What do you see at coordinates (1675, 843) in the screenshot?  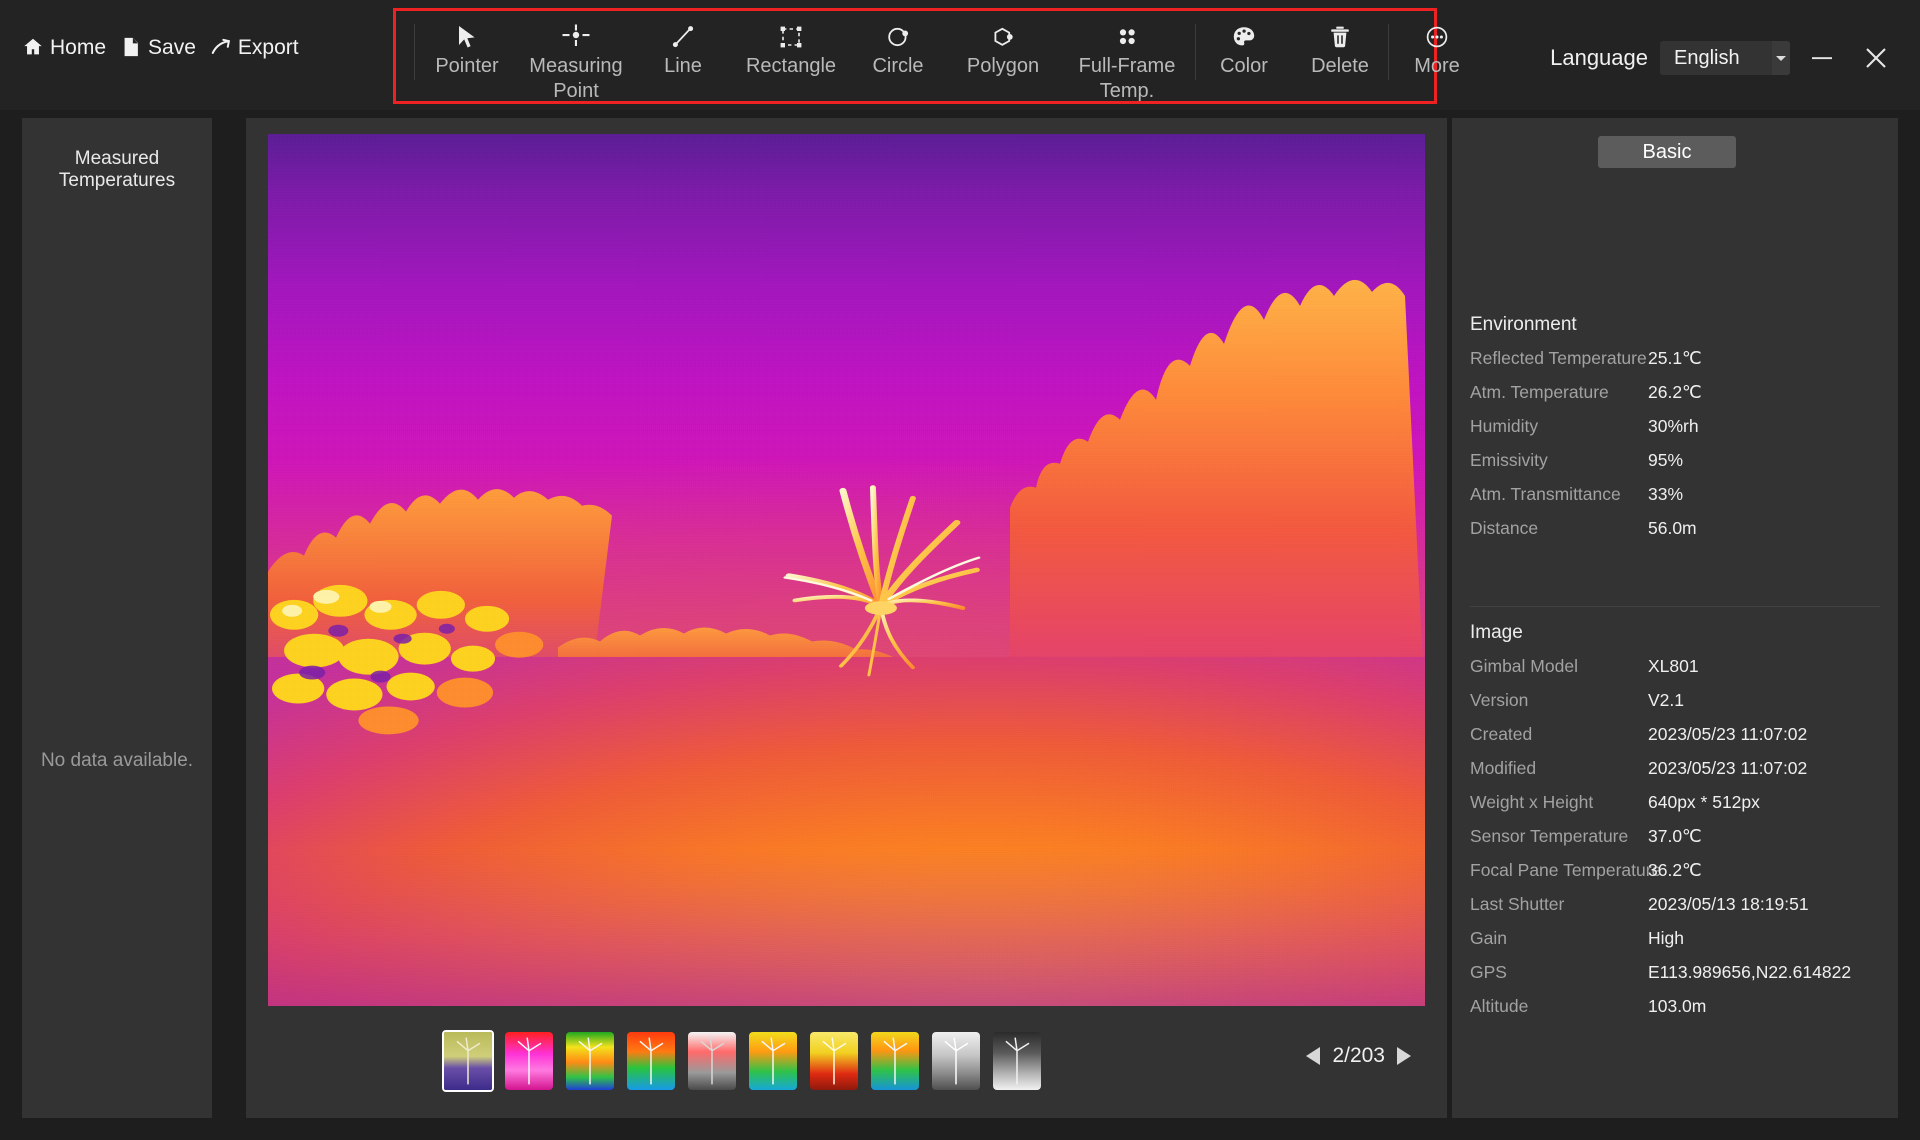 I see `table-row: Sensor Temperature 37.0℃` at bounding box center [1675, 843].